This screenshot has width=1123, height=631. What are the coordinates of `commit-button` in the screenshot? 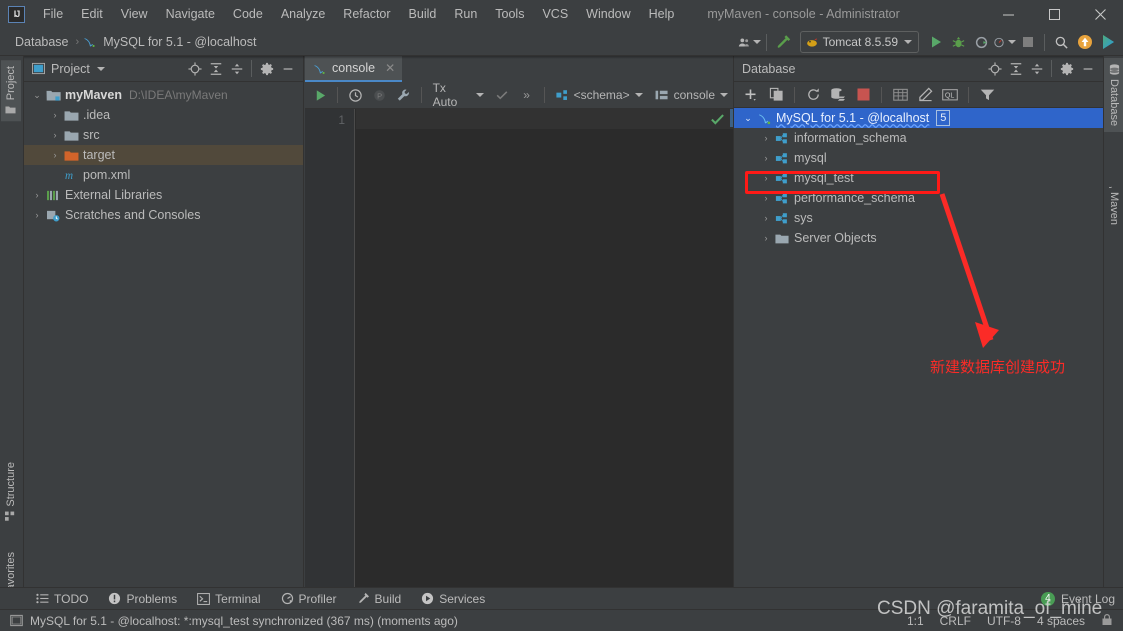 It's located at (502, 95).